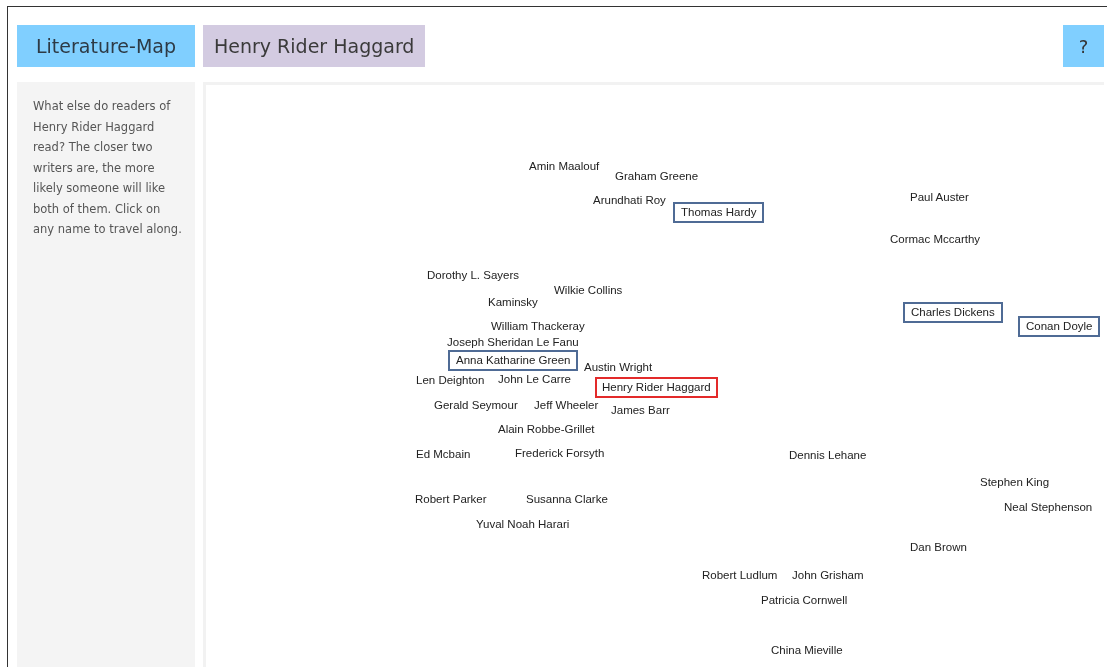  I want to click on site-logo: Literature-Map, so click(106, 46).